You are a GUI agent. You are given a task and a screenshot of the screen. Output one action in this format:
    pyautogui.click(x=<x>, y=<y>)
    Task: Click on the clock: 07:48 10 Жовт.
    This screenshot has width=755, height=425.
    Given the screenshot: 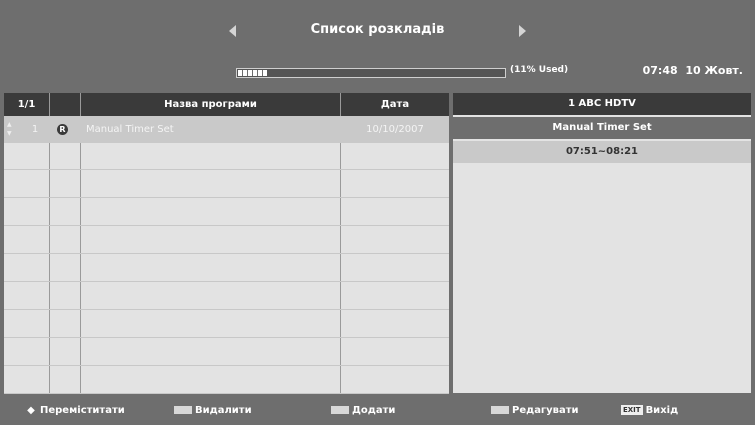 What is the action you would take?
    pyautogui.click(x=693, y=70)
    